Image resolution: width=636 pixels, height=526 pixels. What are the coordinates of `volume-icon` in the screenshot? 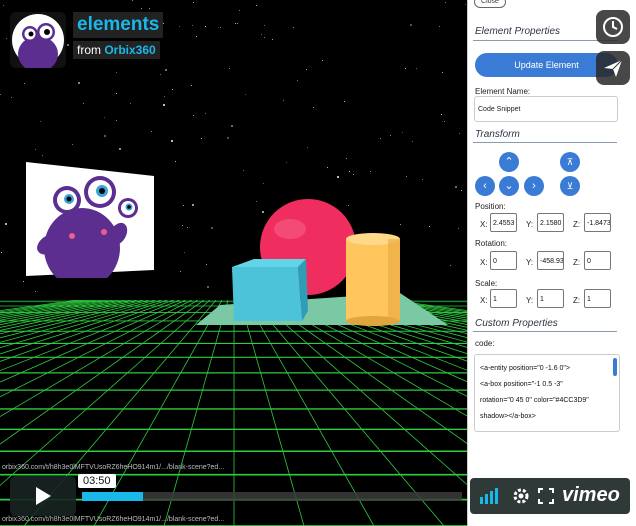 It's located at (491, 496).